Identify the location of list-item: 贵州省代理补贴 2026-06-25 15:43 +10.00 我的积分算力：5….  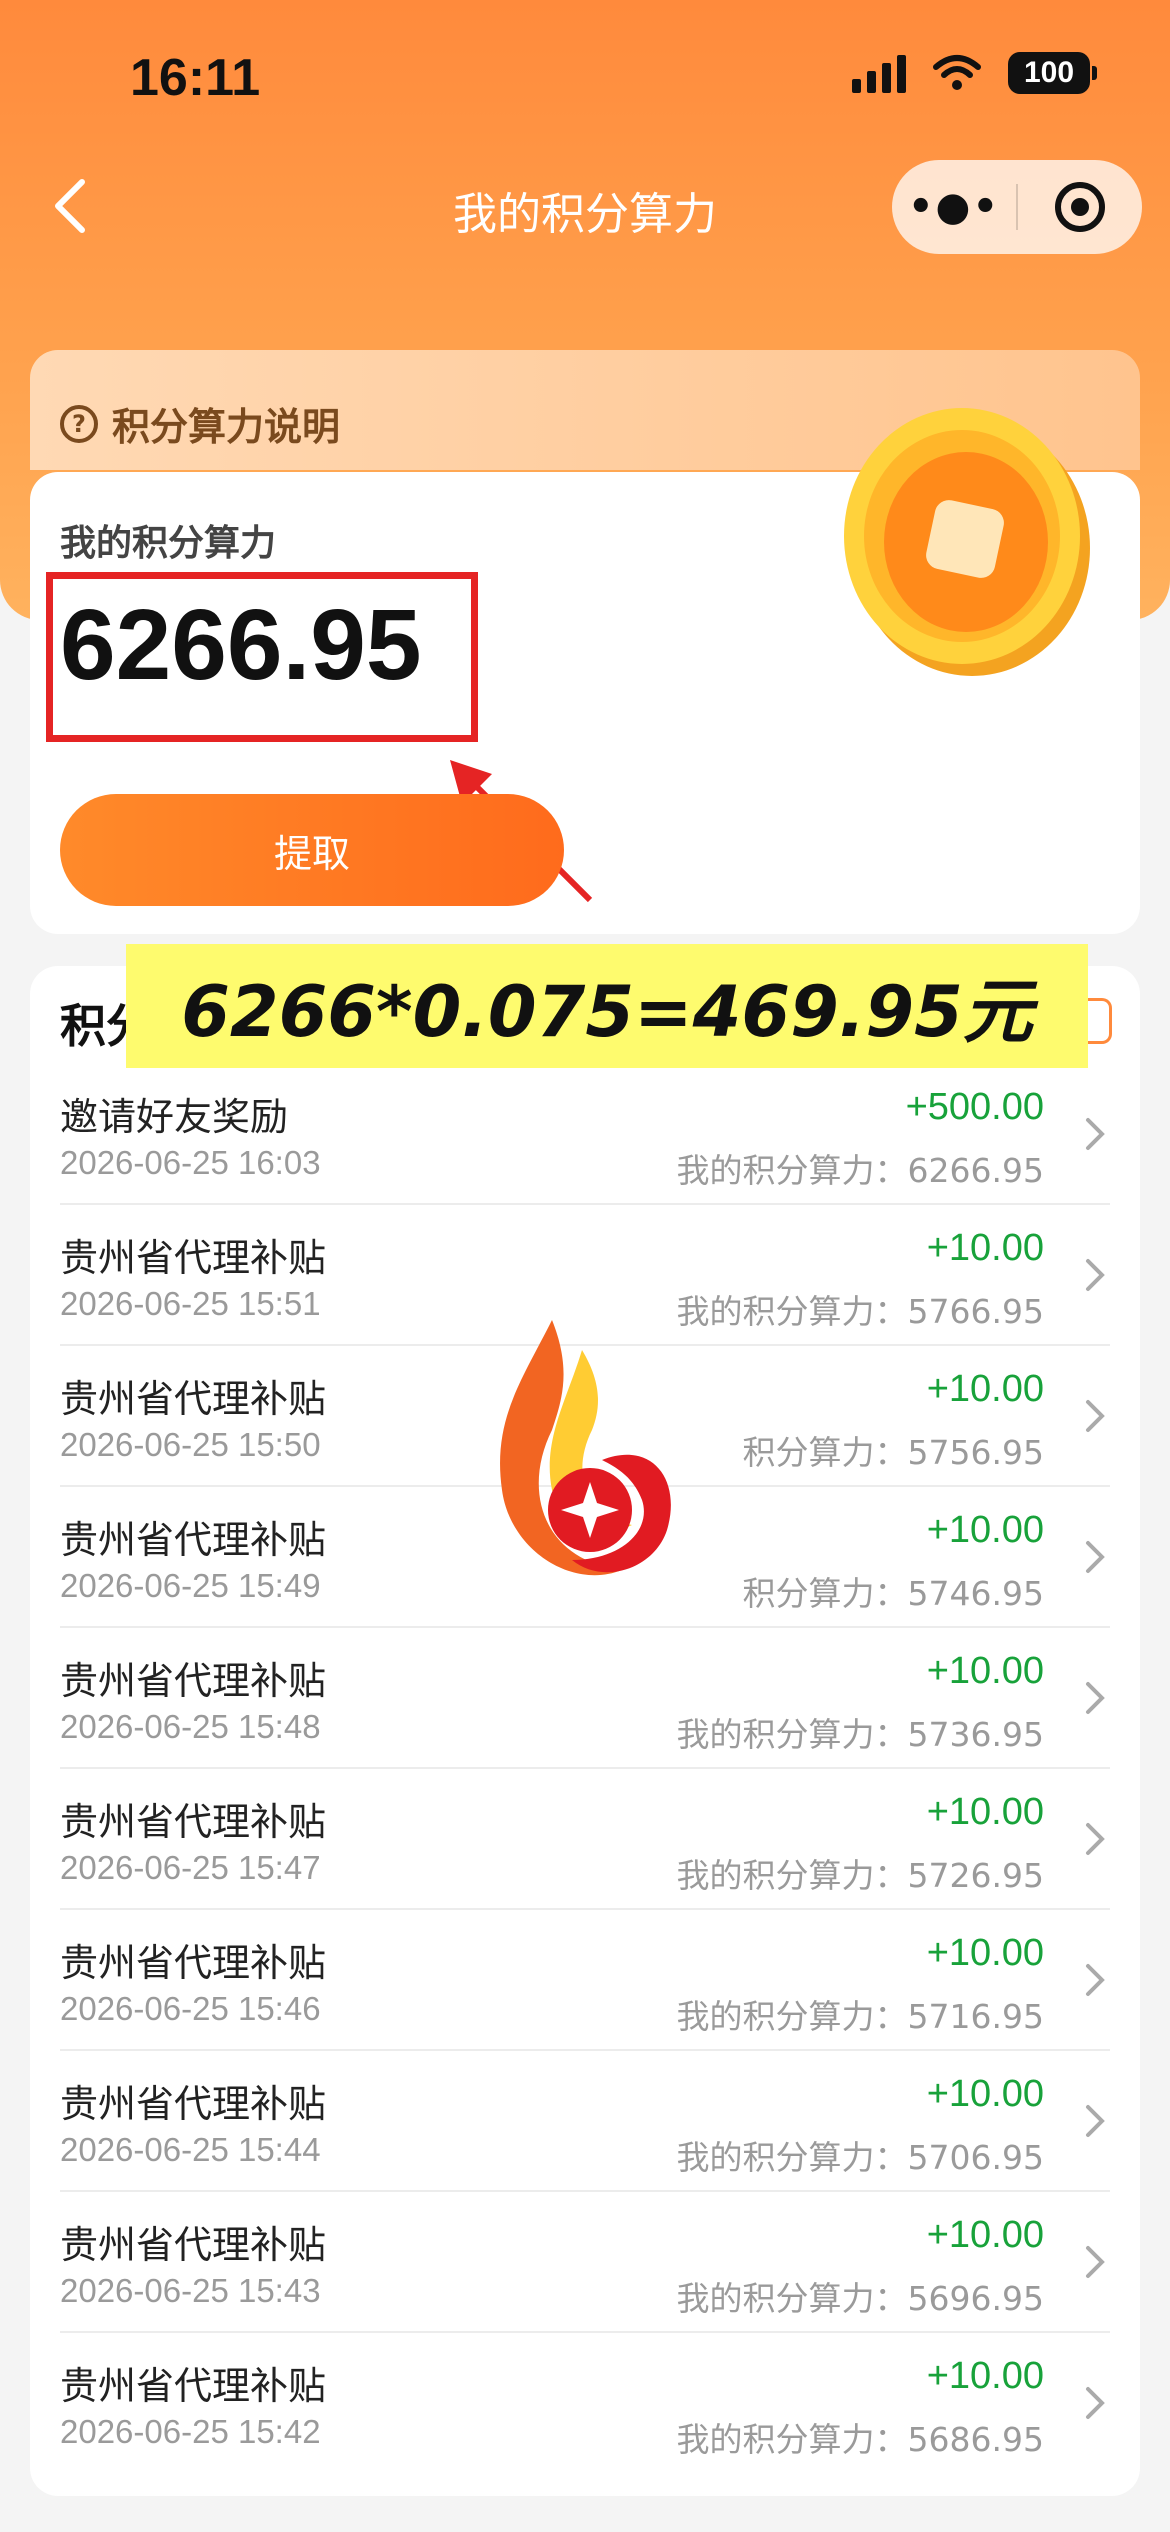
(585, 2262).